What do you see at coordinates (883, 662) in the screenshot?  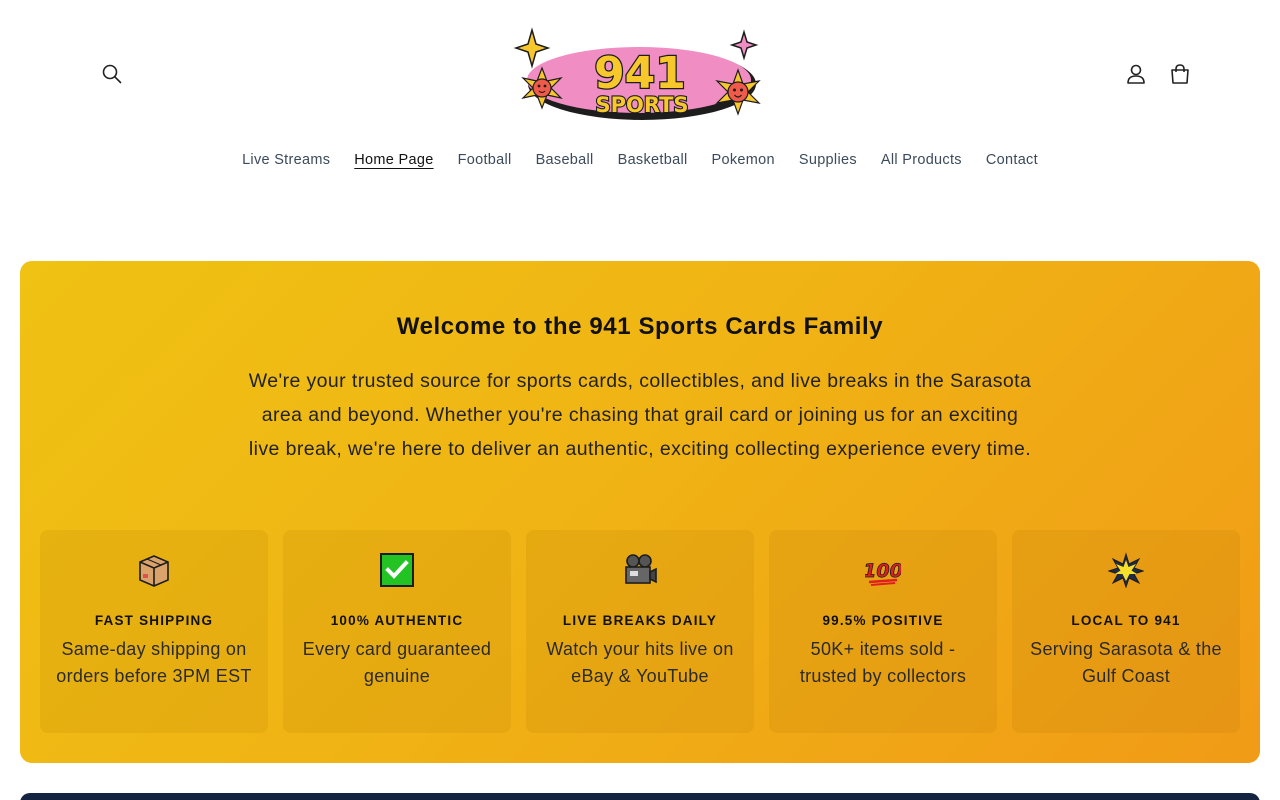 I see `feature-desc: 50K+ items sold - trusted by collectors` at bounding box center [883, 662].